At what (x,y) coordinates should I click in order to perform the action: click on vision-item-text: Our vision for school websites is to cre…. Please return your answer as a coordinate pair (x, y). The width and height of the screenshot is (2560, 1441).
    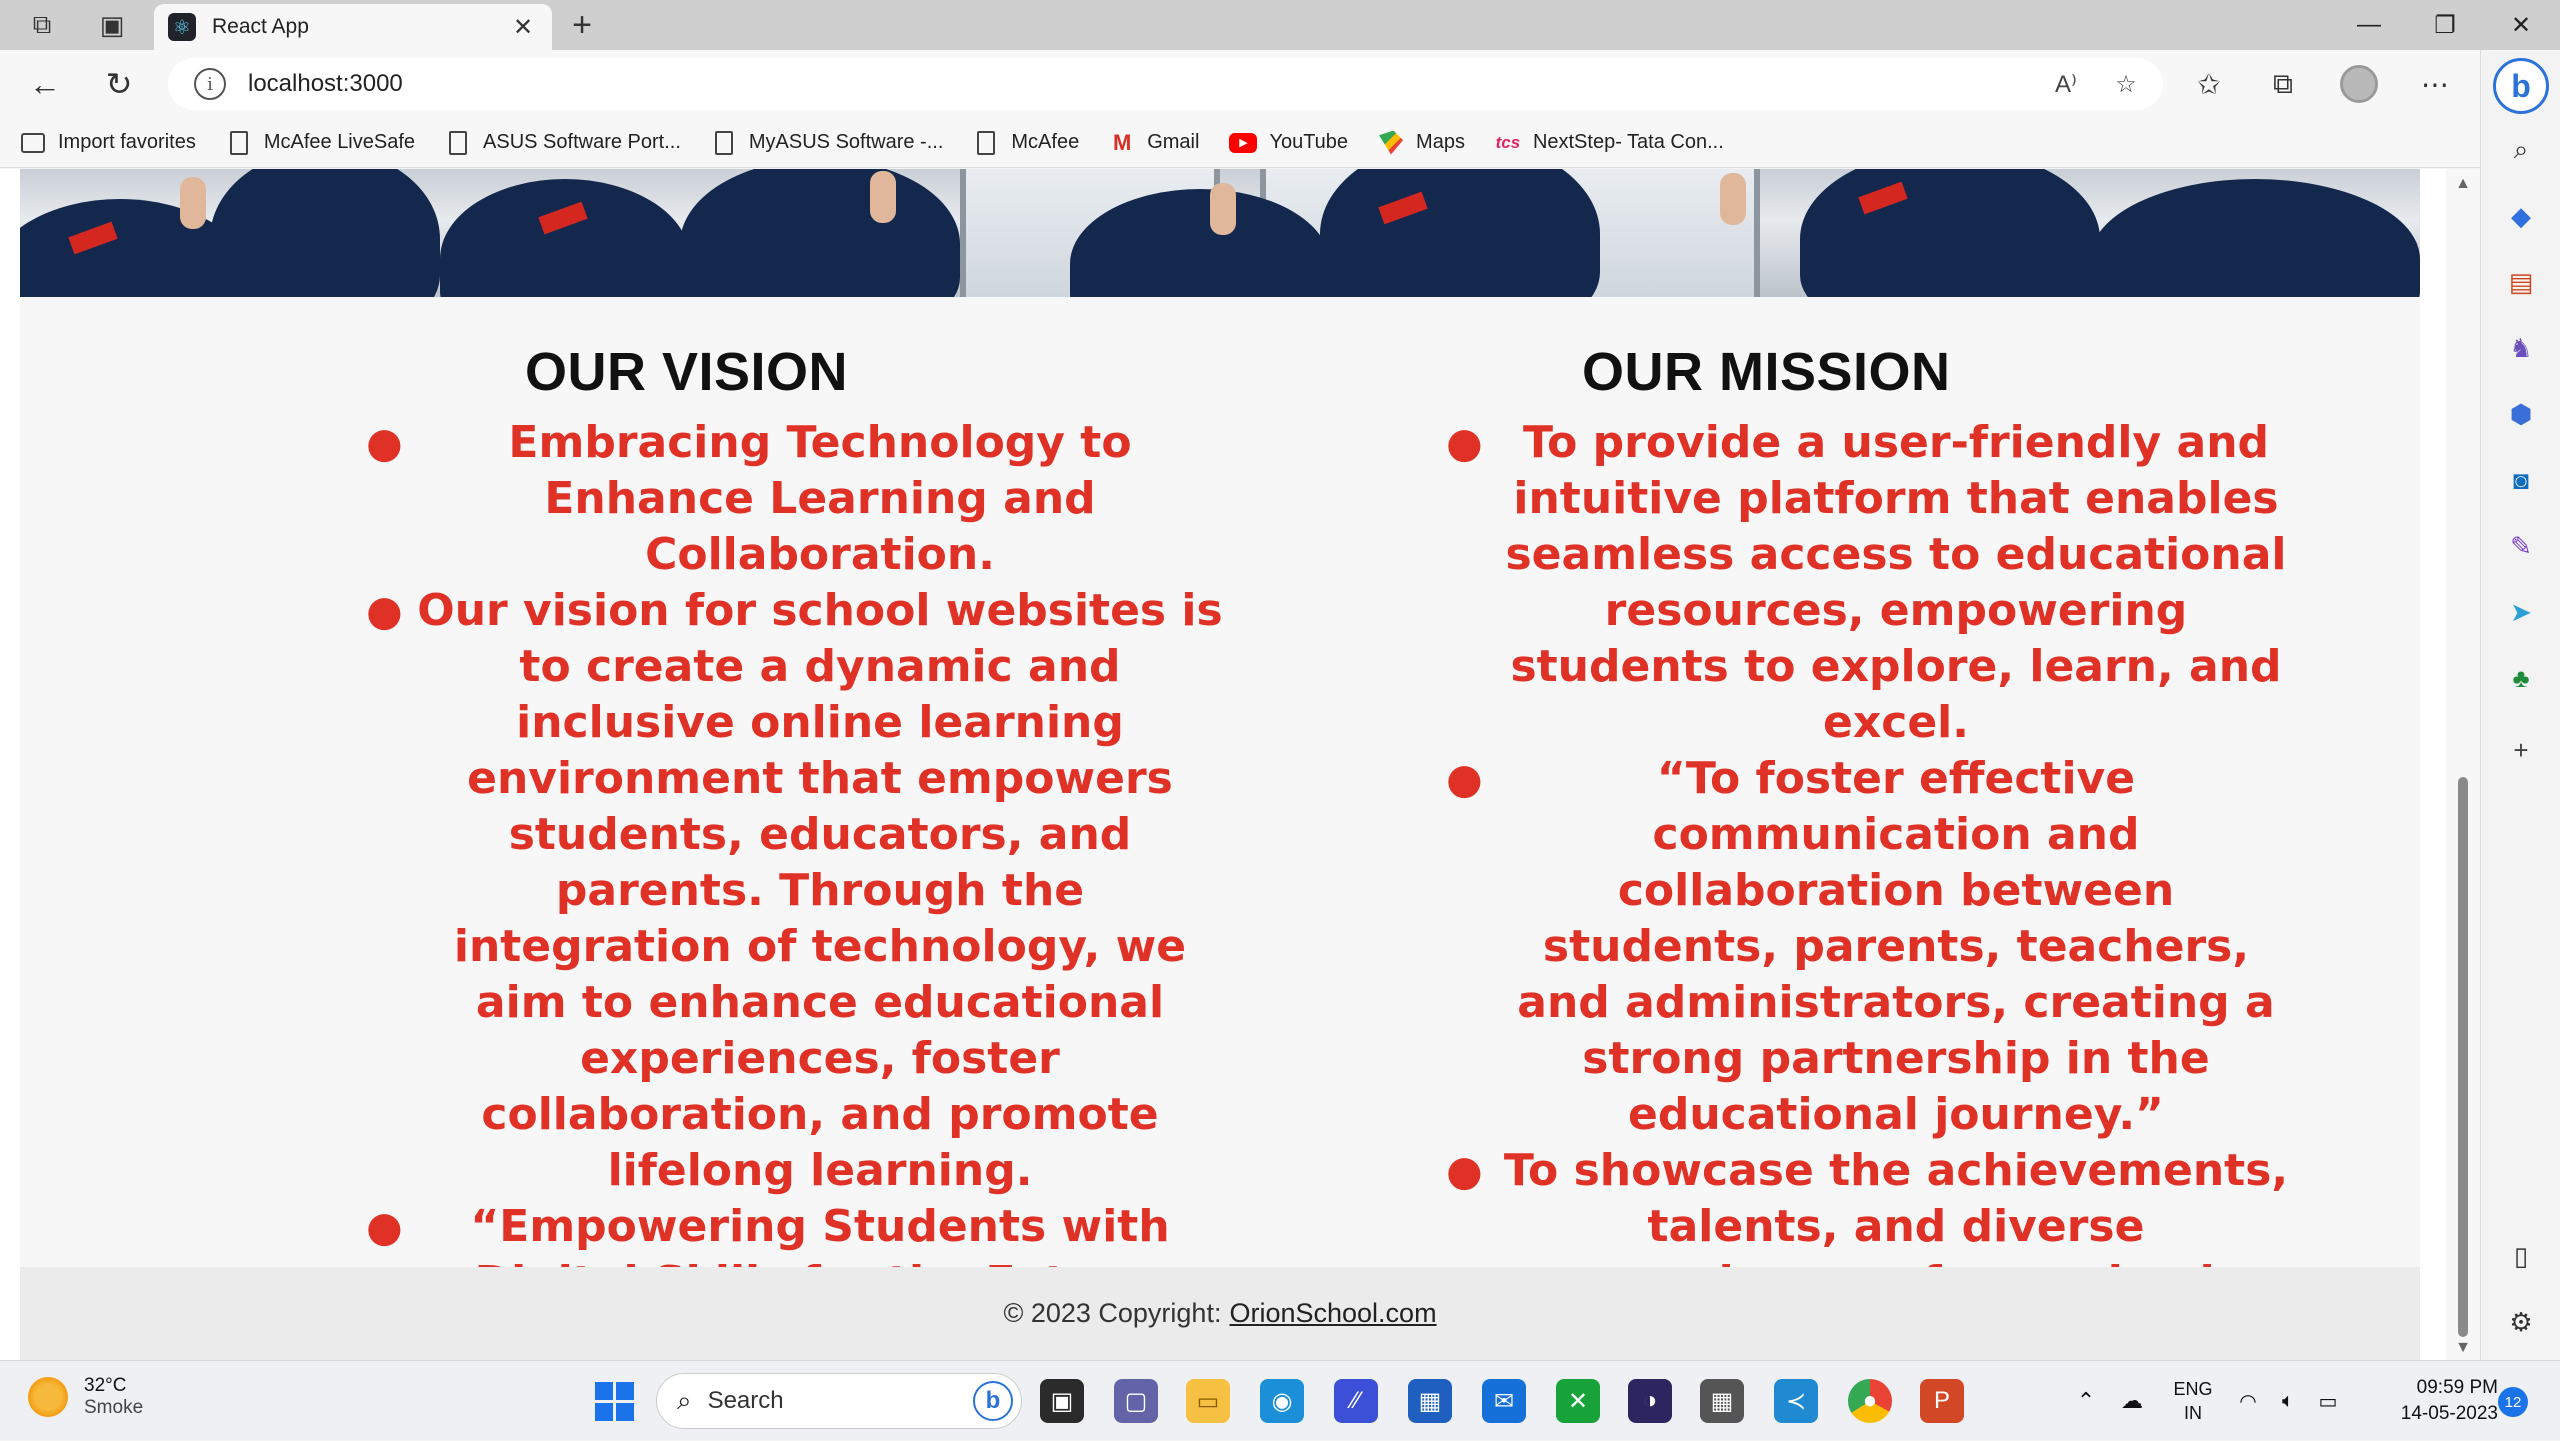
    Looking at the image, I should click on (820, 890).